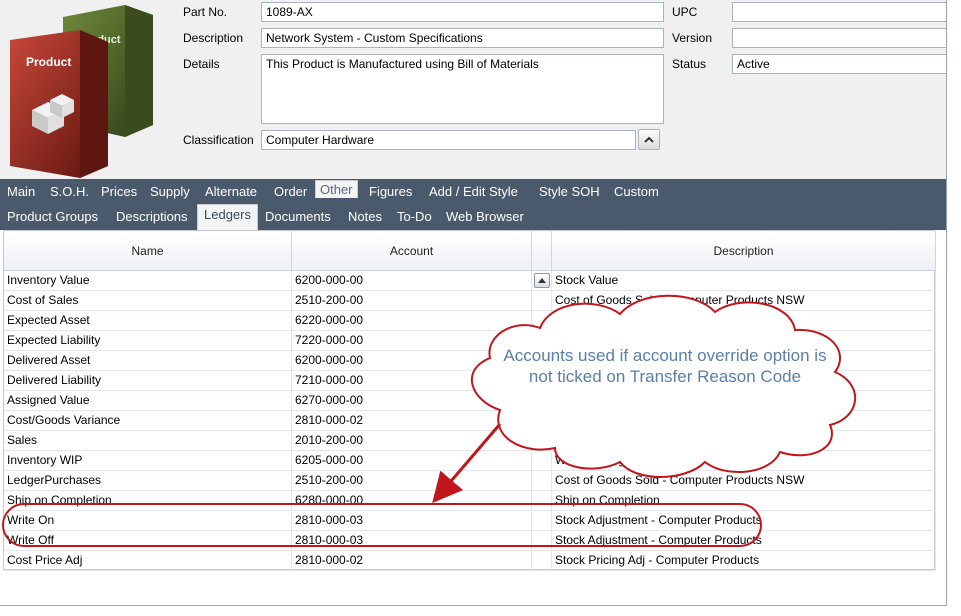 This screenshot has height=616, width=961. What do you see at coordinates (412, 561) in the screenshot?
I see `cell-account: 2810-000-02` at bounding box center [412, 561].